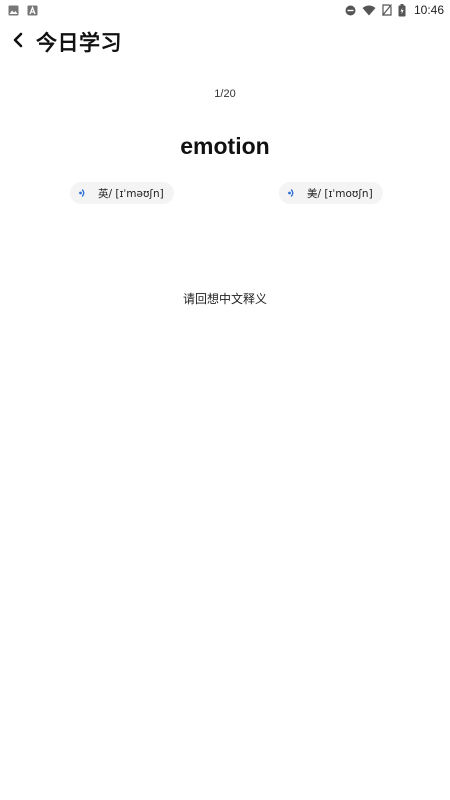 The image size is (450, 800). What do you see at coordinates (13, 10) in the screenshot?
I see `image-icon` at bounding box center [13, 10].